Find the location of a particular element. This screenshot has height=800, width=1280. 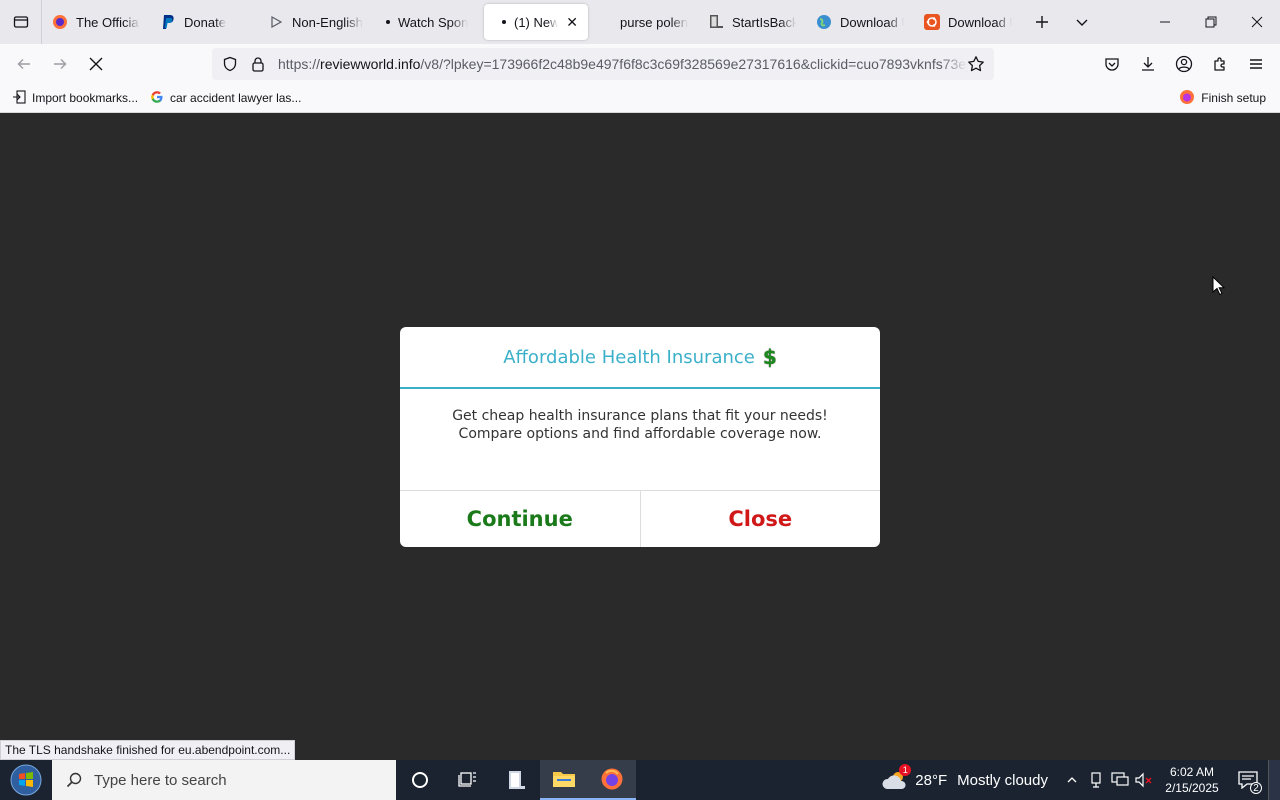

tab-0: The Official is located at coordinates (96, 22).